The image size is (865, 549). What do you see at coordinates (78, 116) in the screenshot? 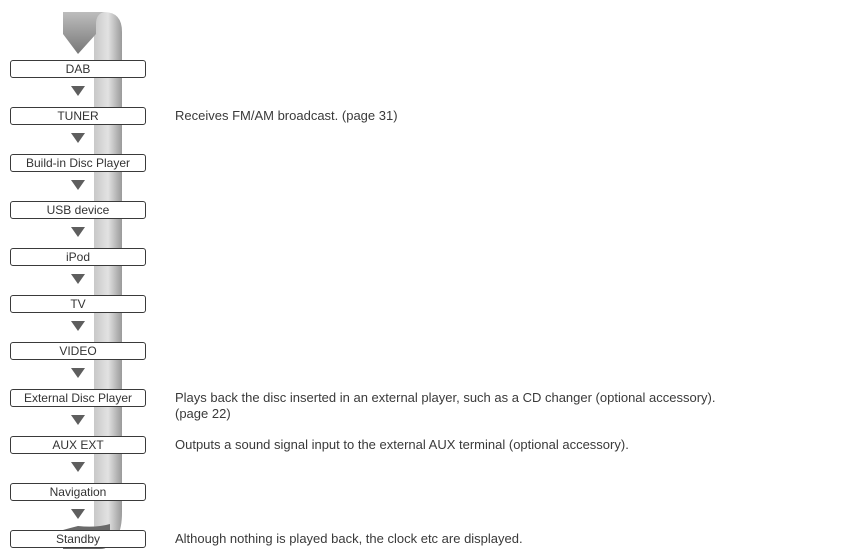
I see `source-box-tuner: TUNER` at bounding box center [78, 116].